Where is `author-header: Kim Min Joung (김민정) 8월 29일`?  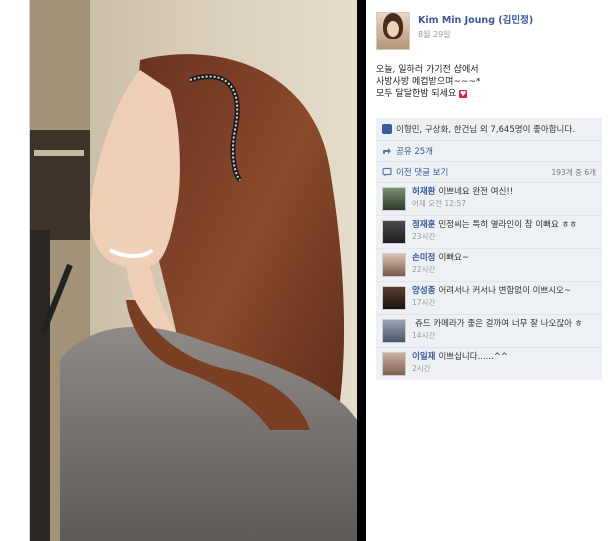 author-header: Kim Min Joung (김민정) 8월 29일 is located at coordinates (489, 31).